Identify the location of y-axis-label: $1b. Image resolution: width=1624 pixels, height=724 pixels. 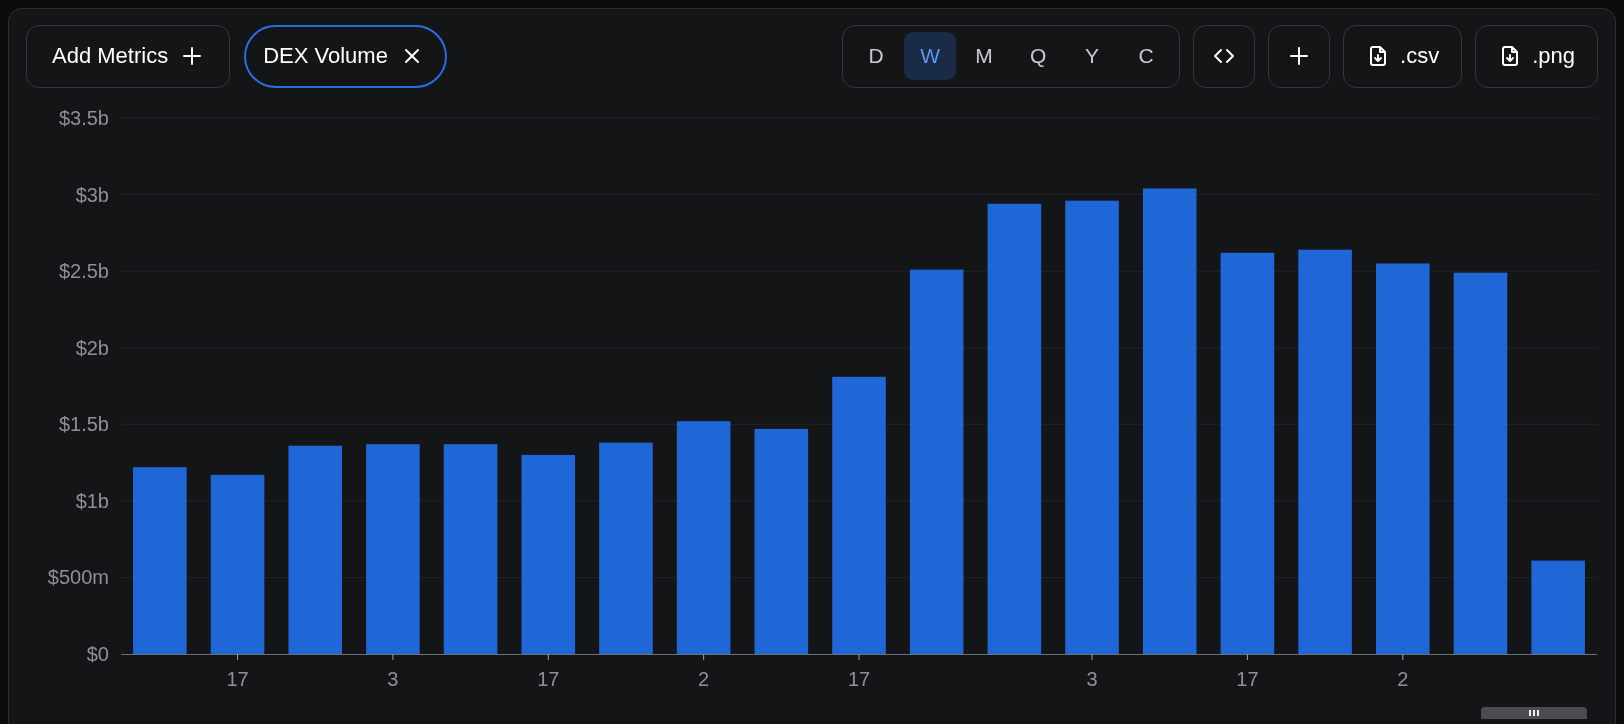
(92, 500).